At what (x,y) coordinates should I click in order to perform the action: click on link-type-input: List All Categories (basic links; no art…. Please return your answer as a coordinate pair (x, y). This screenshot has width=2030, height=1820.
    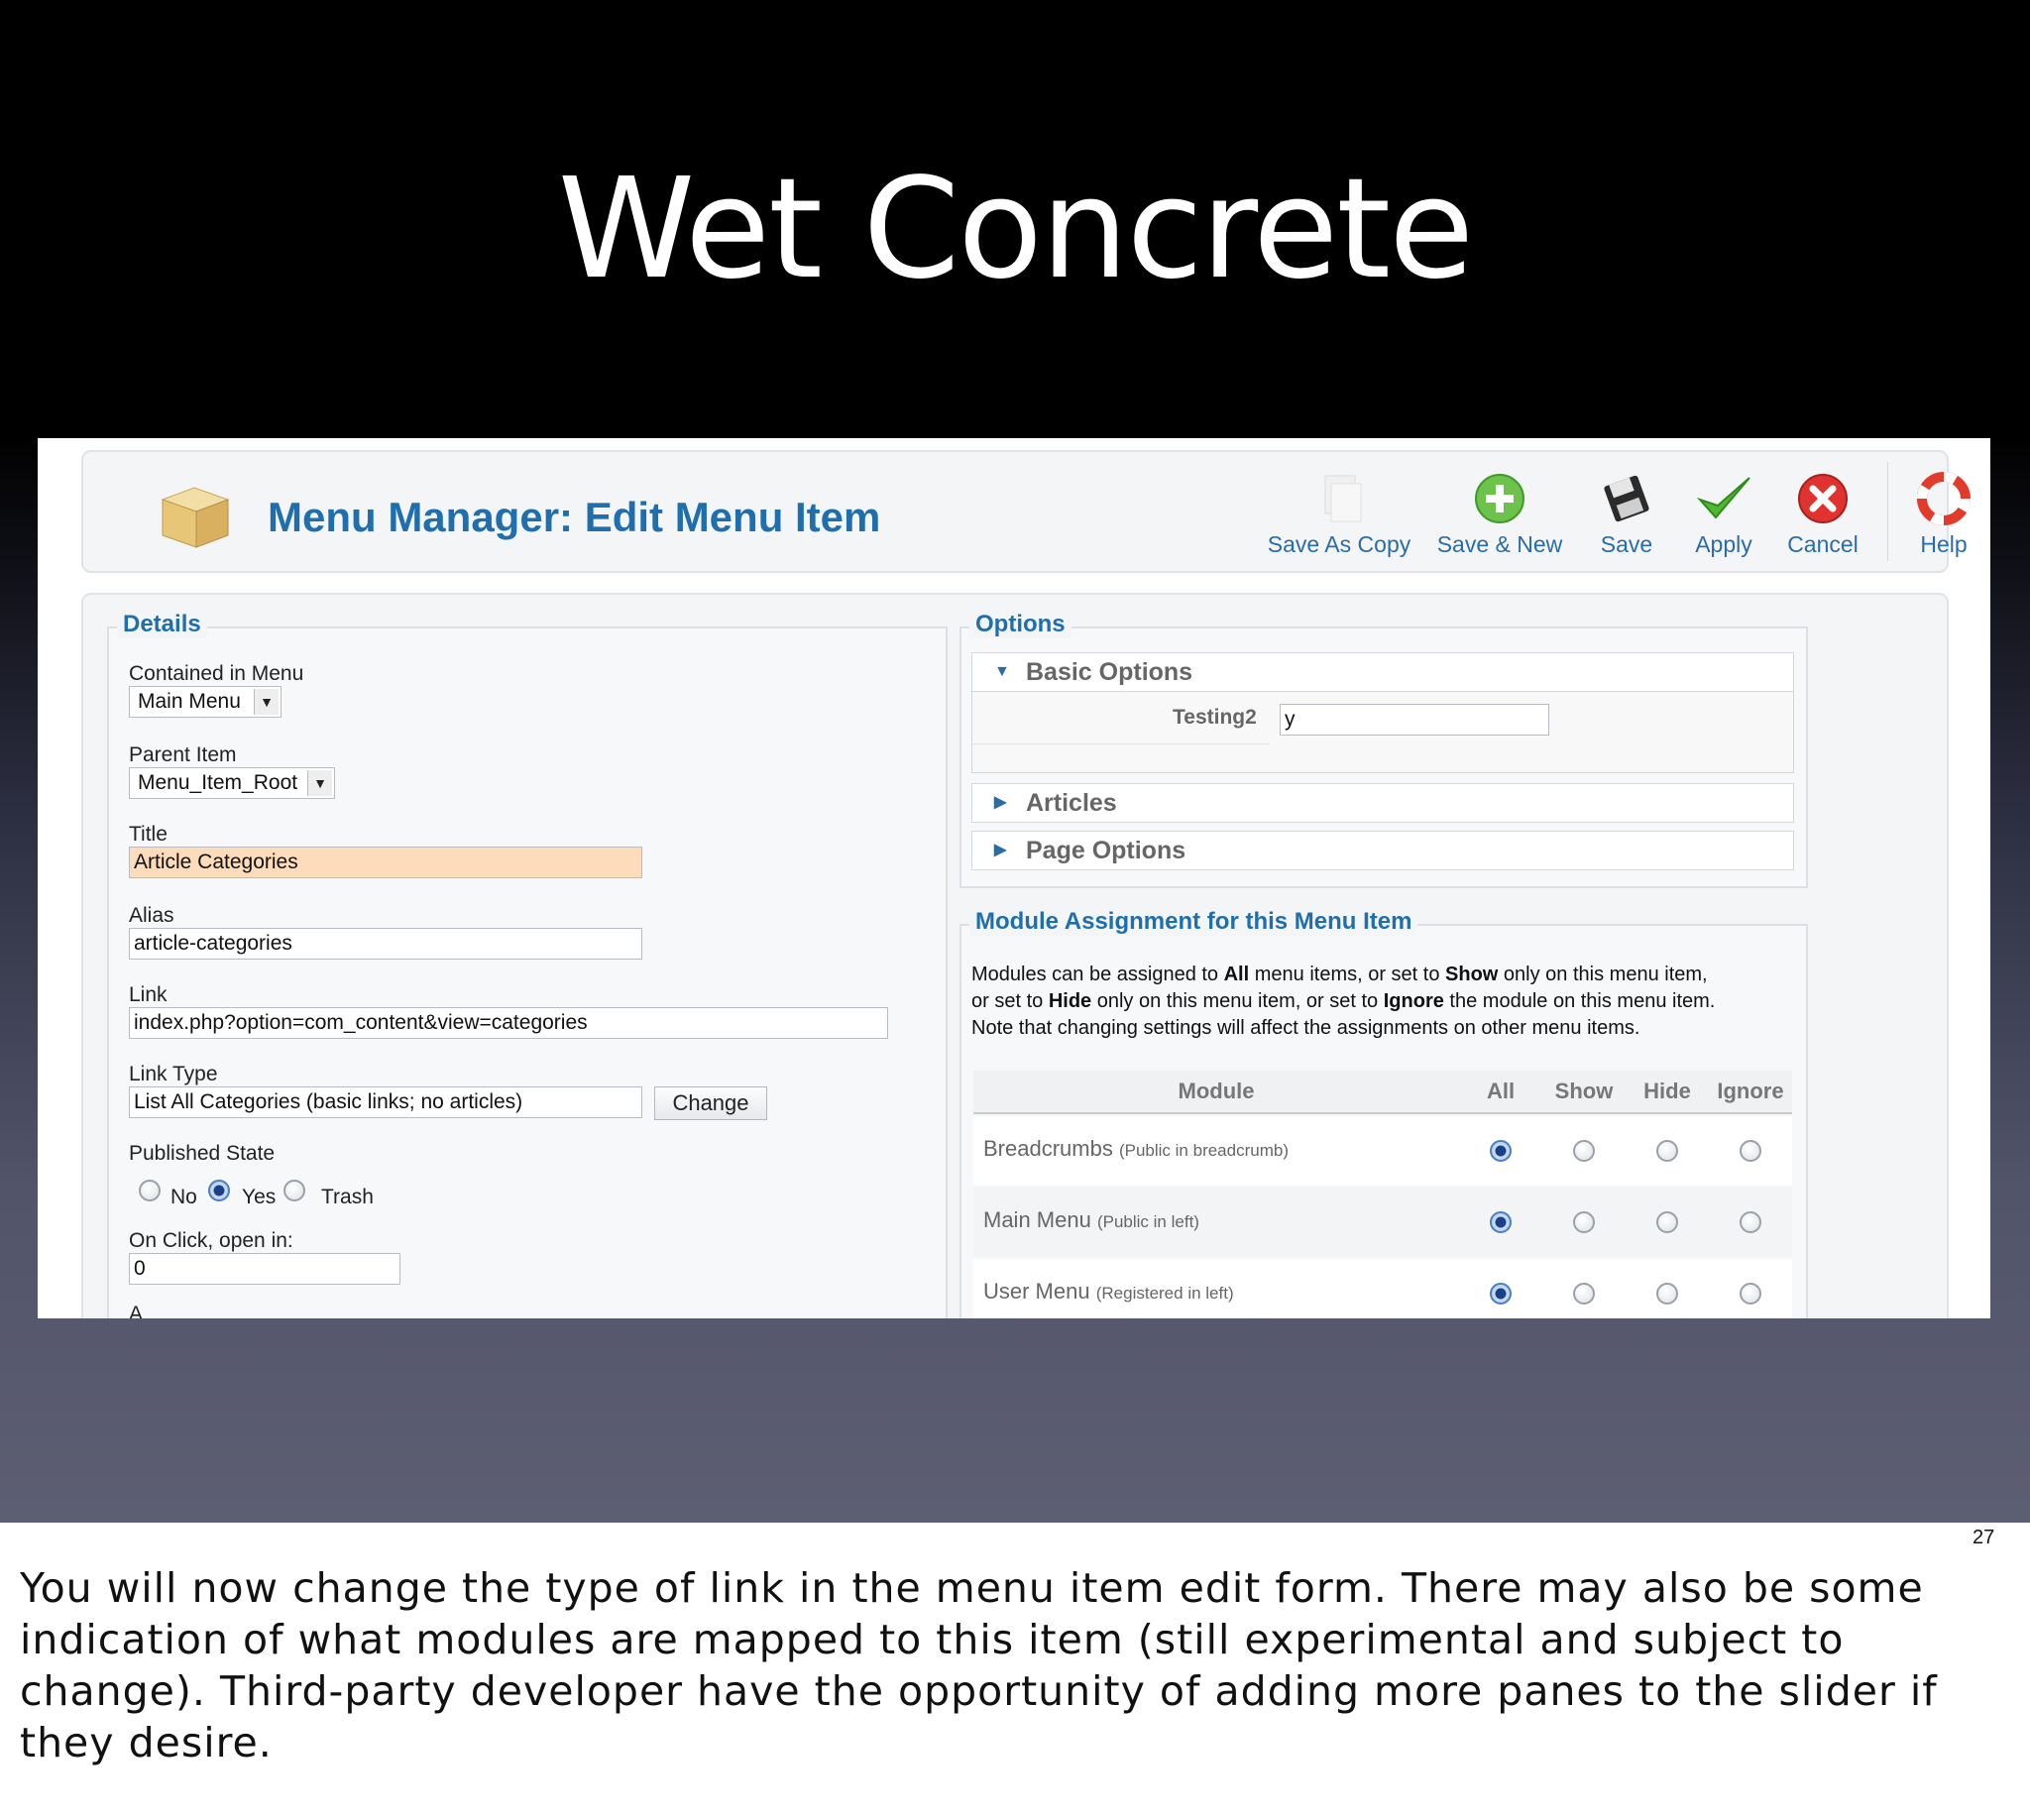
    Looking at the image, I should click on (385, 1102).